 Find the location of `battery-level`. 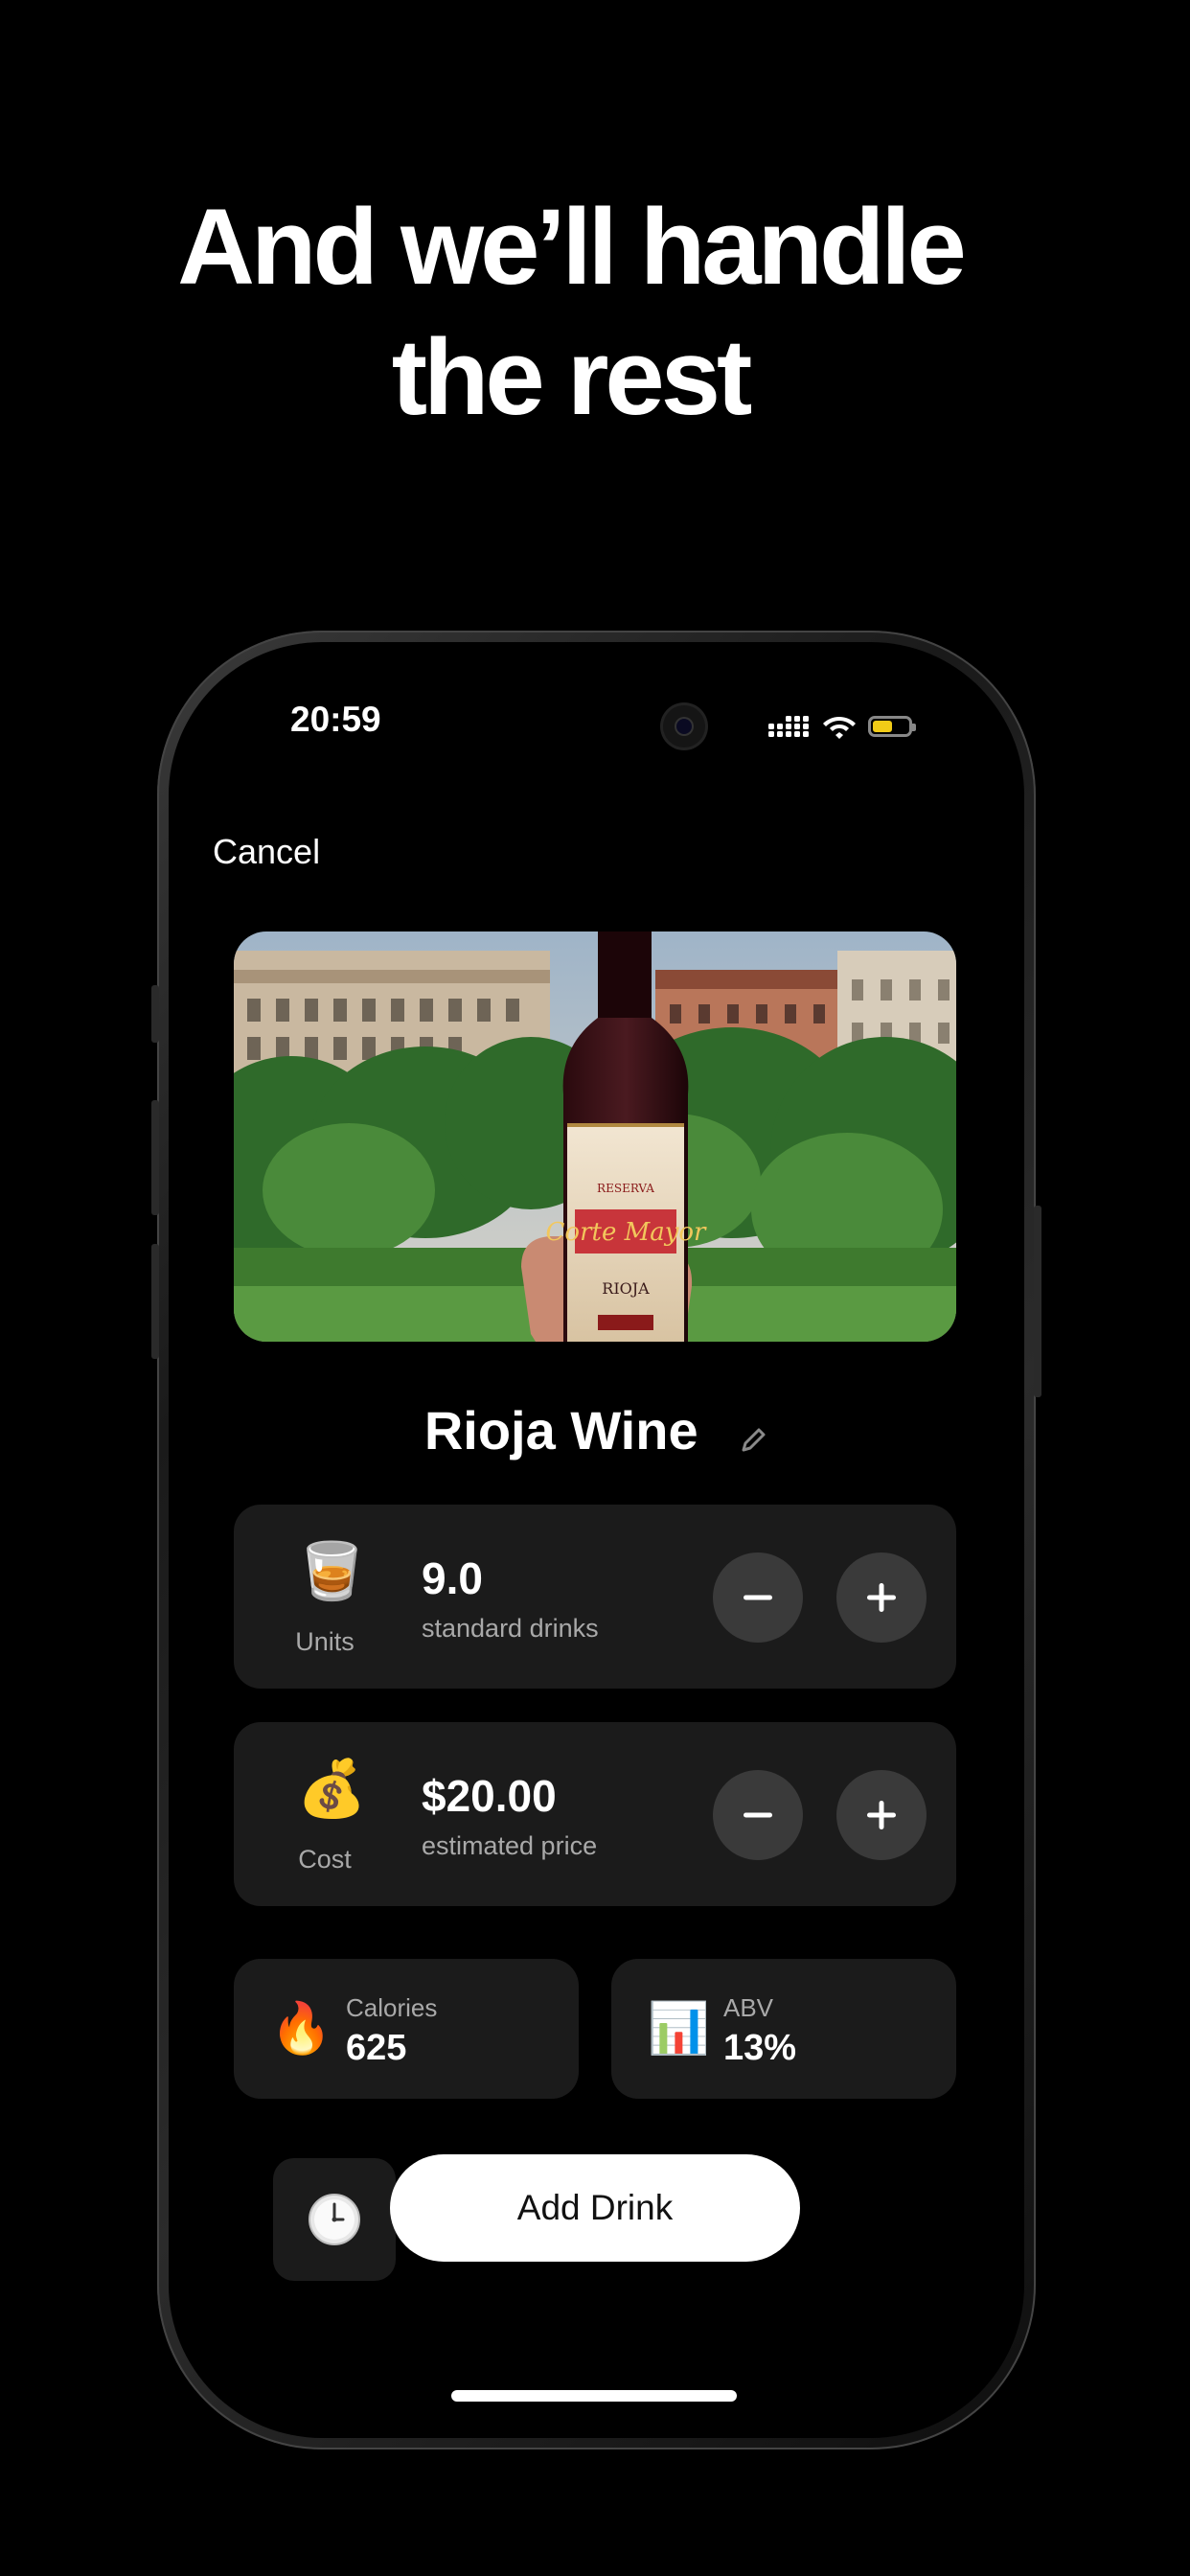

battery-level is located at coordinates (883, 726).